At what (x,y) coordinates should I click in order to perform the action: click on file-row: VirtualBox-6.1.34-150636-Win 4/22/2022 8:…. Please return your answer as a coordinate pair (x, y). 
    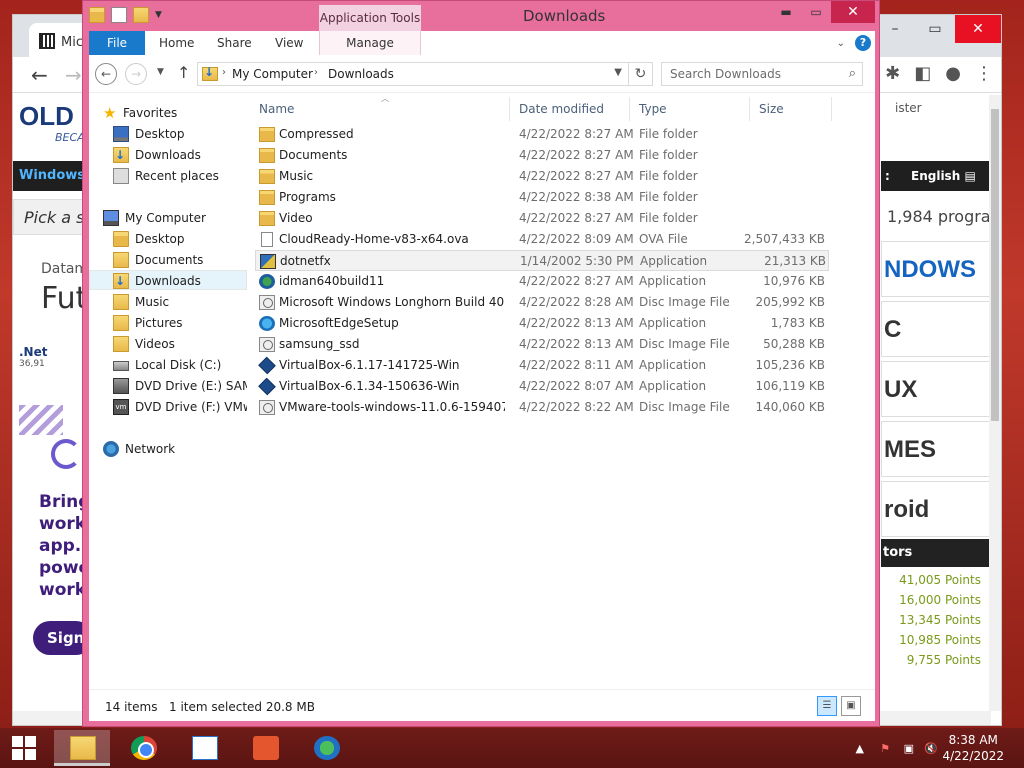
    Looking at the image, I should click on (542, 386).